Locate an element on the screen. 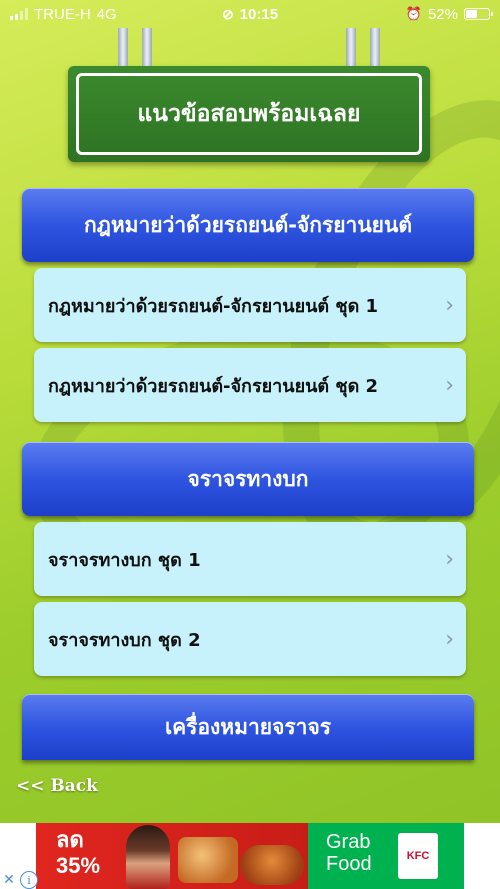 The width and height of the screenshot is (500, 889). grabfood-logo: Grab Food is located at coordinates (349, 853).